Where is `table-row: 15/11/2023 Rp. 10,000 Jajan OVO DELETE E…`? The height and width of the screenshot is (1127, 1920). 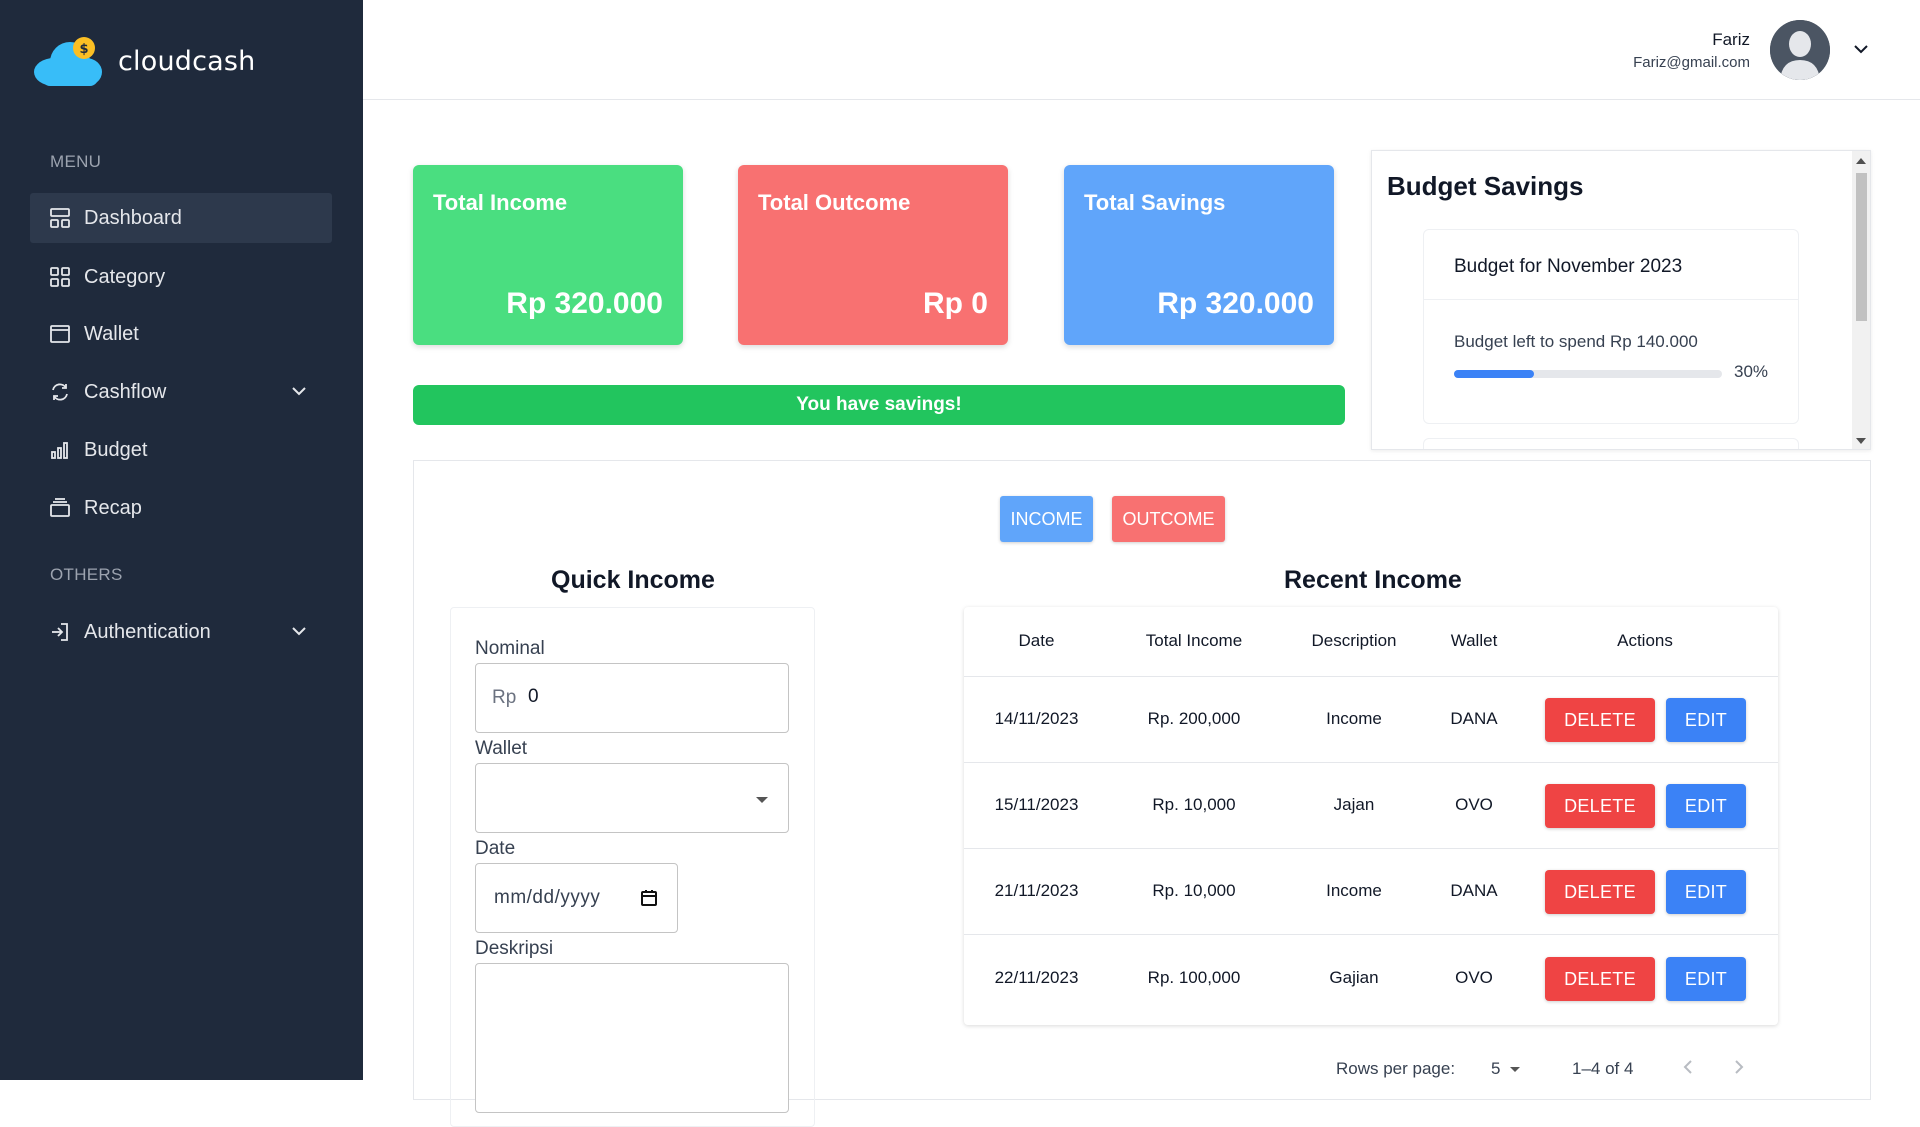
table-row: 15/11/2023 Rp. 10,000 Jajan OVO DELETE E… is located at coordinates (1371, 806).